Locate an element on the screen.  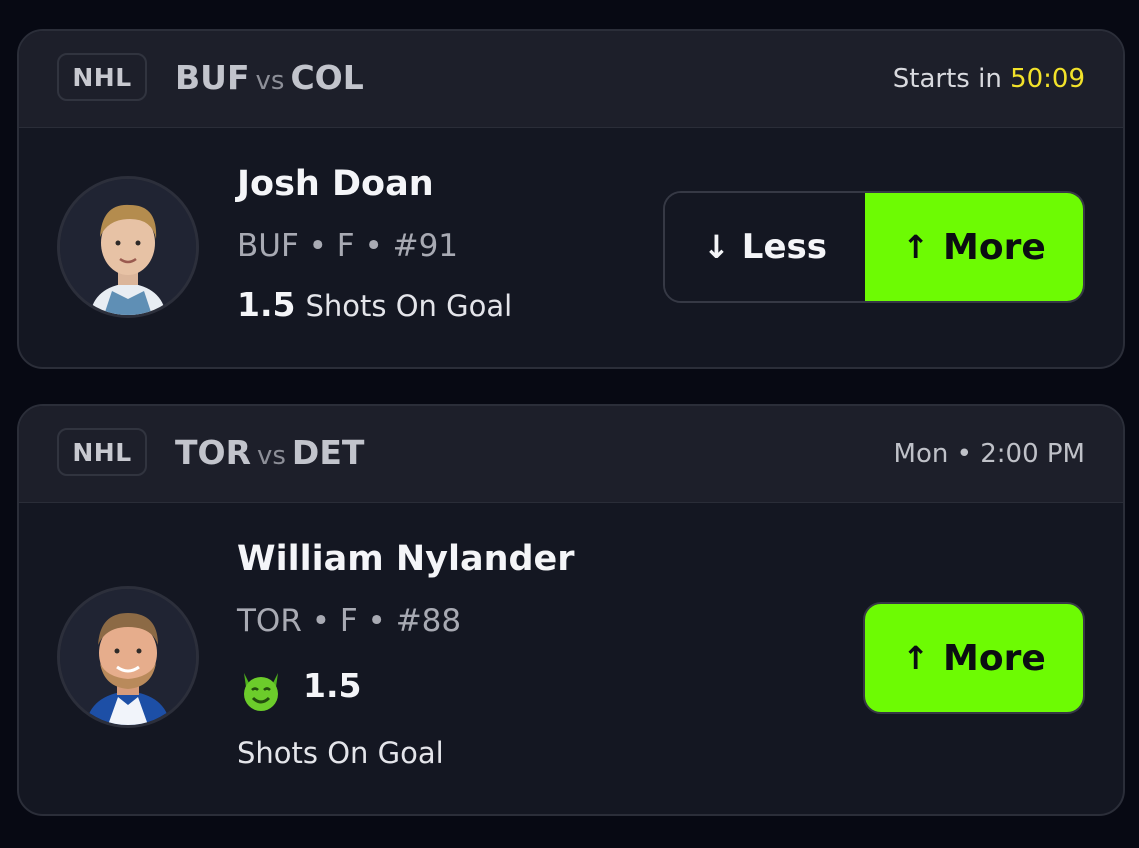
less-button: ↓ Less is located at coordinates (765, 247).